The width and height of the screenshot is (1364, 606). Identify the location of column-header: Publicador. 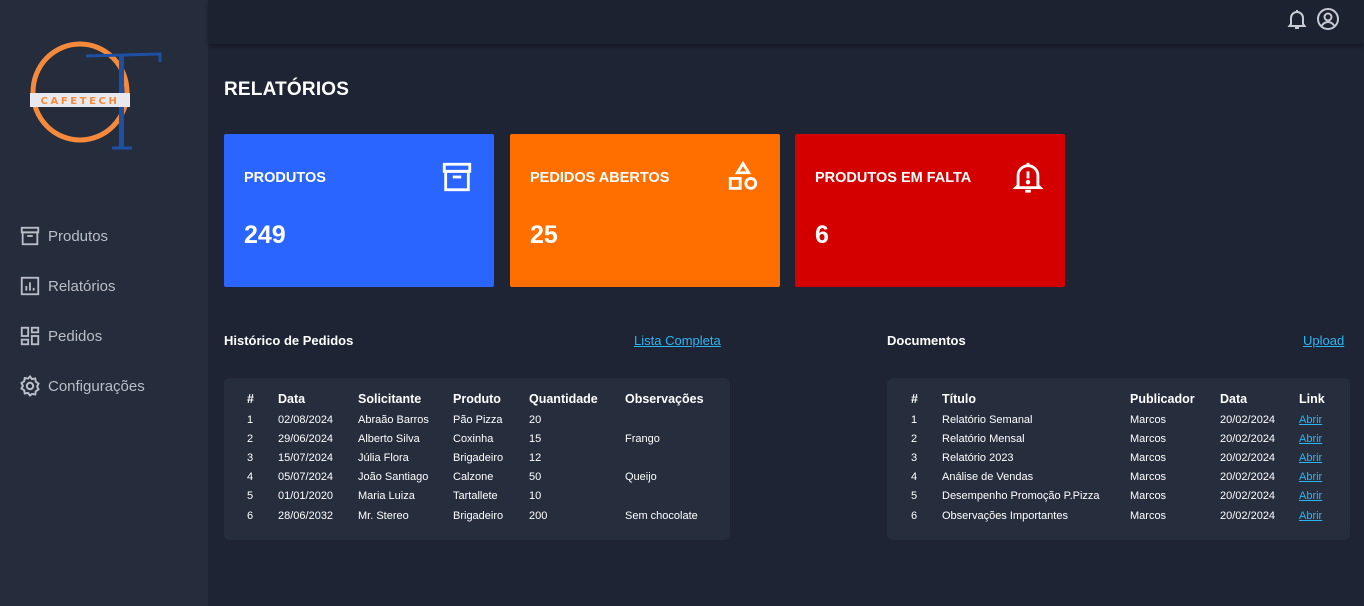
(1162, 399).